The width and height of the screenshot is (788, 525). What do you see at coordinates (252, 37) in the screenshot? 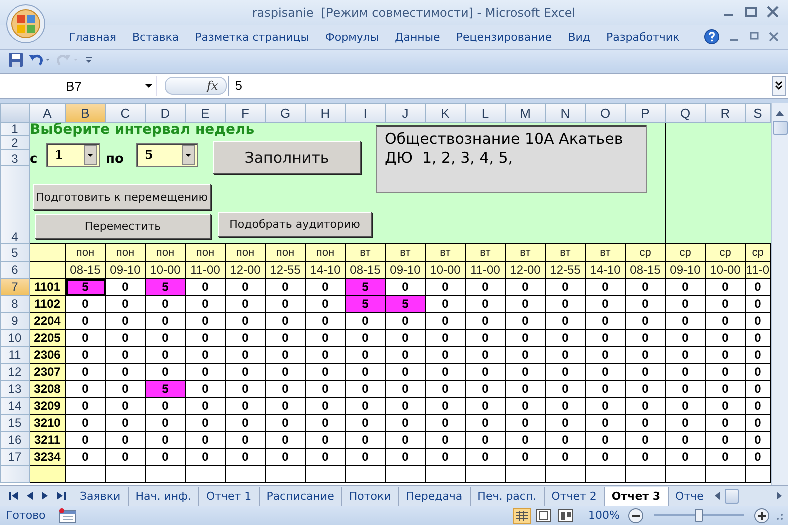
I see `ribbon-tab: Разметка страницы` at bounding box center [252, 37].